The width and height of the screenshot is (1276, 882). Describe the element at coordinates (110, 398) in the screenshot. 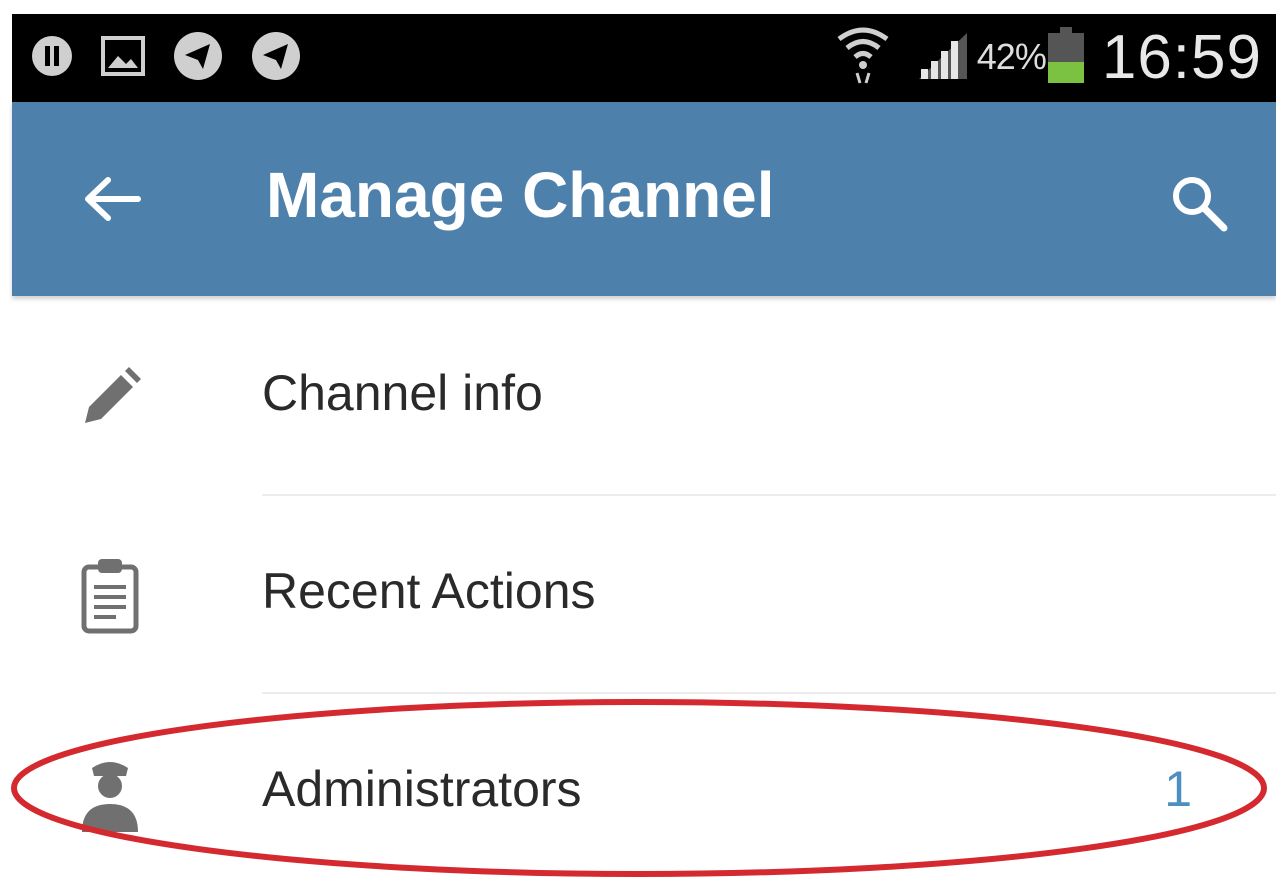

I see `pencil-icon` at that location.